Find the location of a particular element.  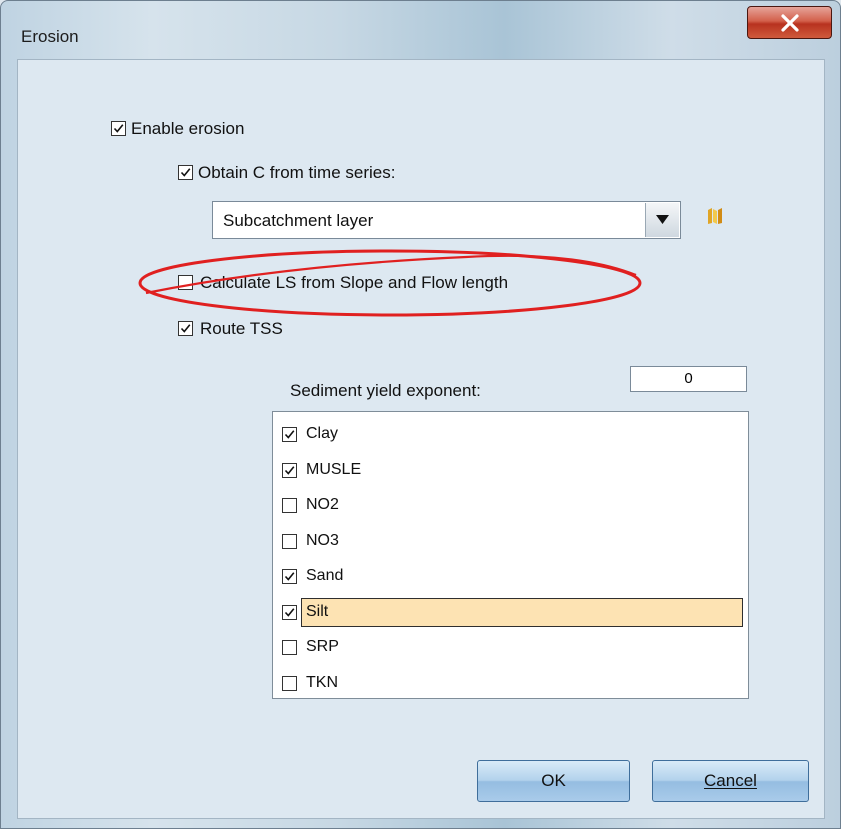

pollutant-label: Silt is located at coordinates (317, 611).